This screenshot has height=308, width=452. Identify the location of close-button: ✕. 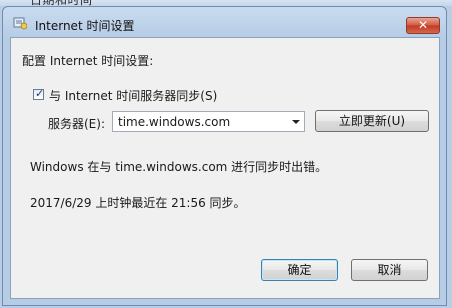
(423, 25).